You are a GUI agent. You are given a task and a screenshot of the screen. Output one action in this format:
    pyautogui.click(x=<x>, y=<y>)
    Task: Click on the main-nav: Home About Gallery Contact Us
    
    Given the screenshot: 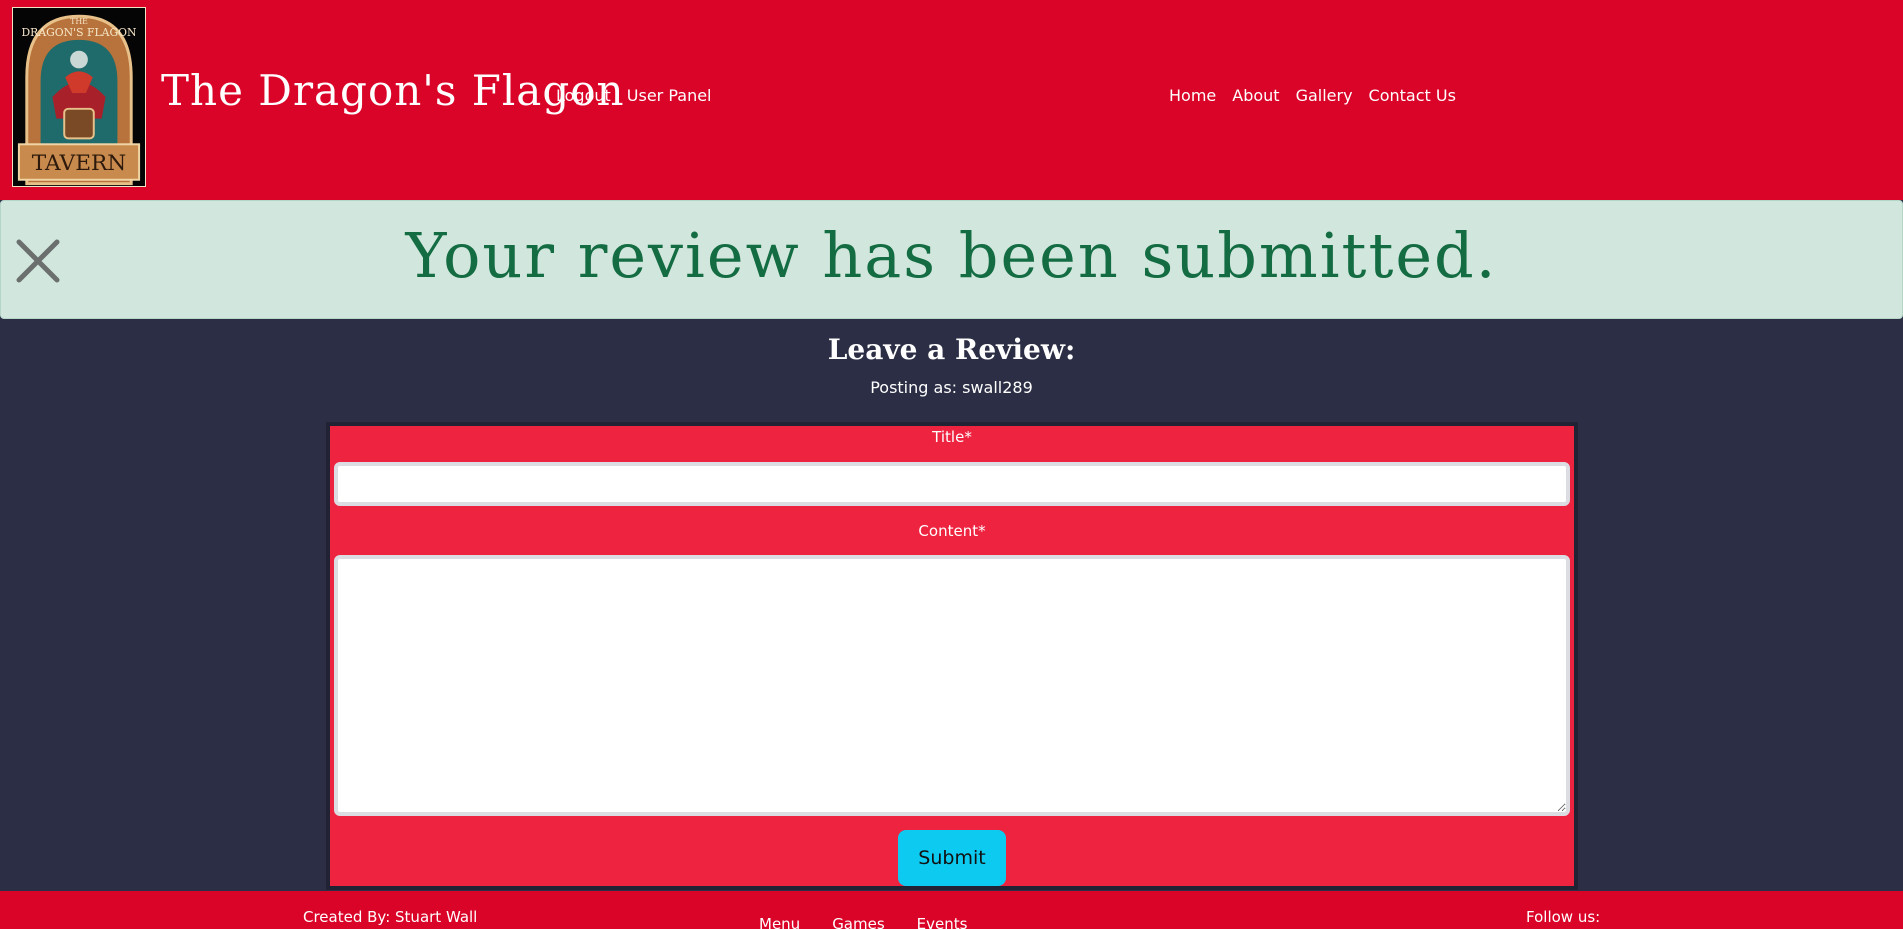 What is the action you would take?
    pyautogui.click(x=1312, y=95)
    